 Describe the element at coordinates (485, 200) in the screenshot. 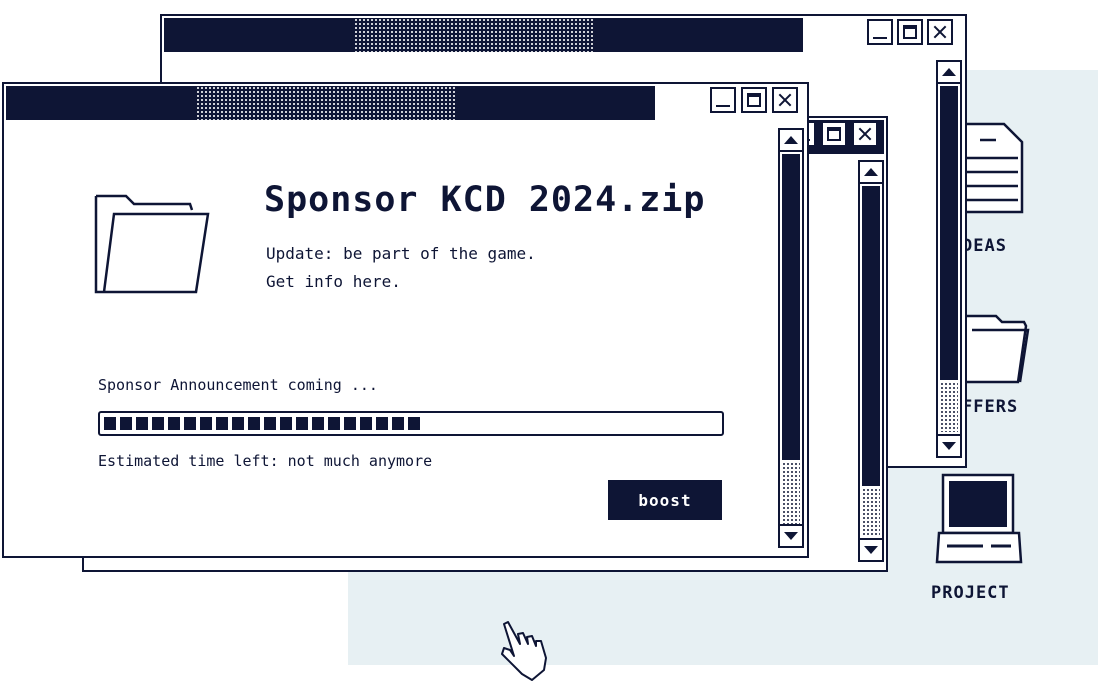

I see `file-title: Sponsor KCD 2024.zip` at that location.